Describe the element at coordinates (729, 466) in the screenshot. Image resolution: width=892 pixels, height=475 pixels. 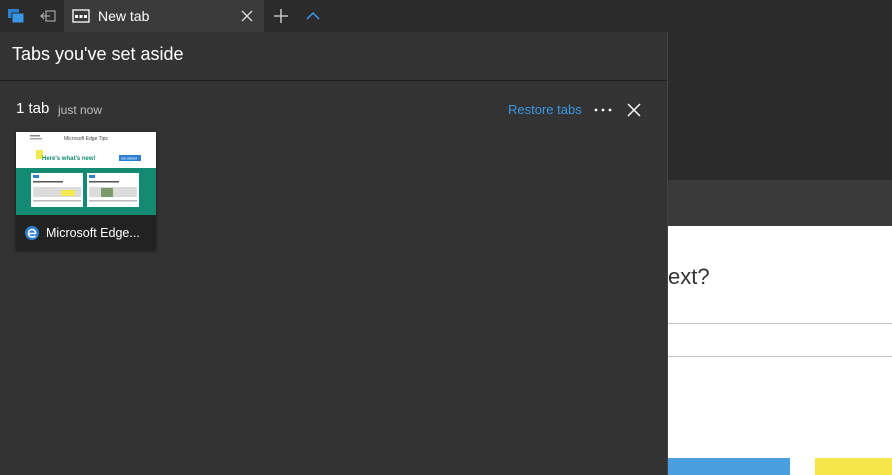
I see `page-blue-tile` at that location.